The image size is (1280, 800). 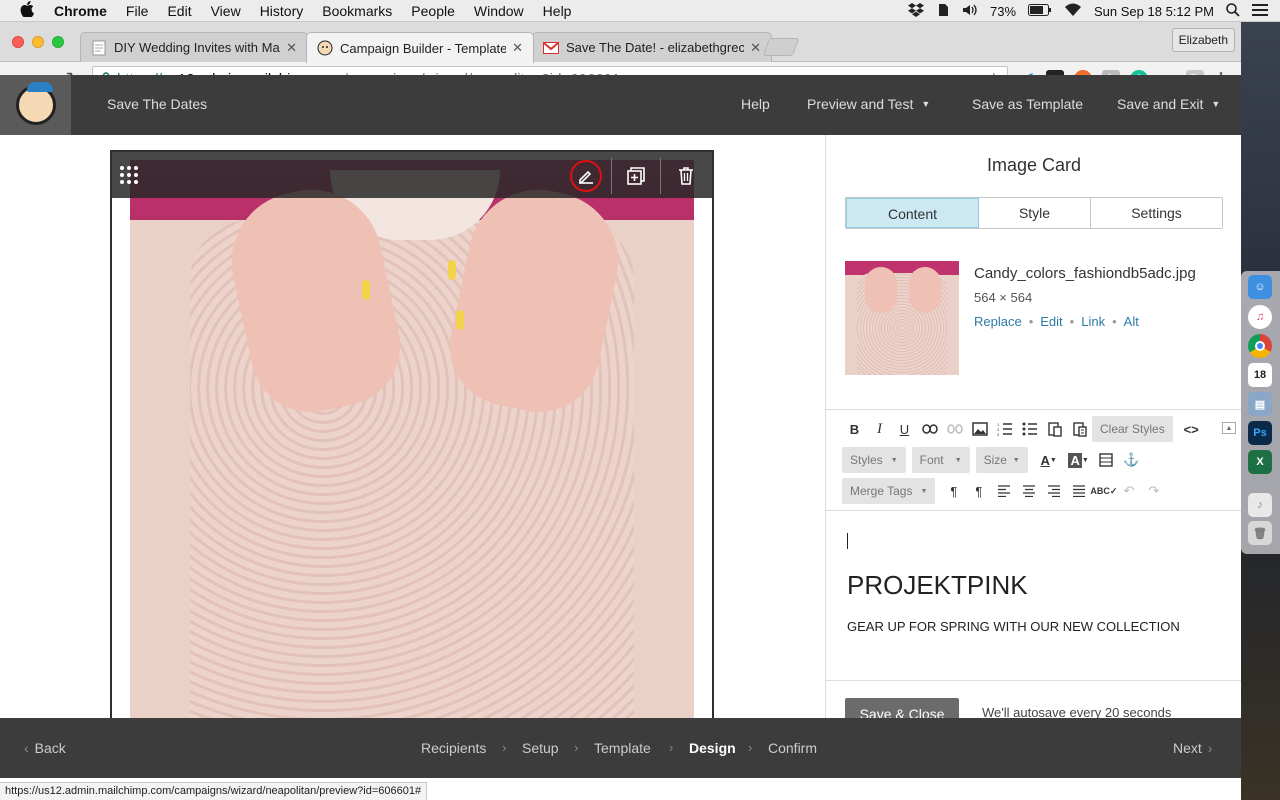 What do you see at coordinates (1103, 491) in the screenshot?
I see `spellcheck-icon: ABC✓` at bounding box center [1103, 491].